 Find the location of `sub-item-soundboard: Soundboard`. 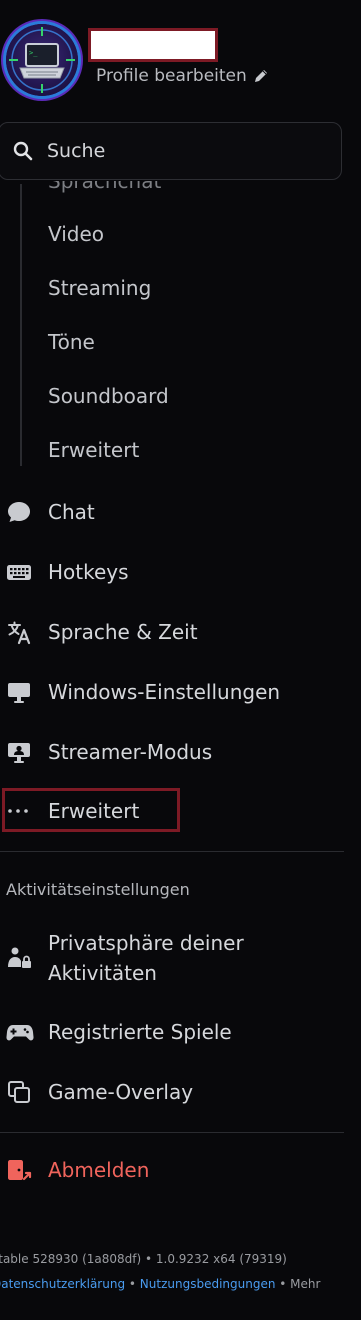

sub-item-soundboard: Soundboard is located at coordinates (108, 396).